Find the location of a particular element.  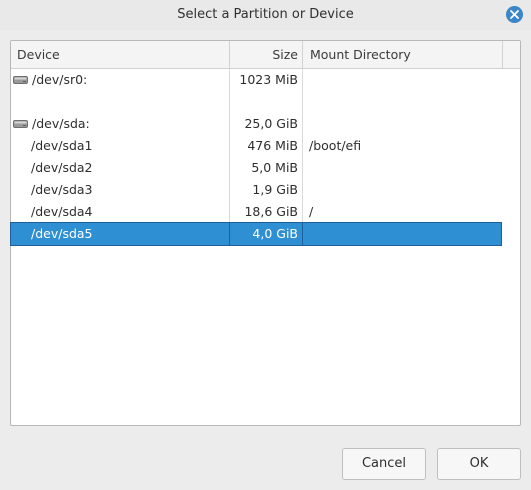

cell-size: 5,0 MiB is located at coordinates (266, 168).